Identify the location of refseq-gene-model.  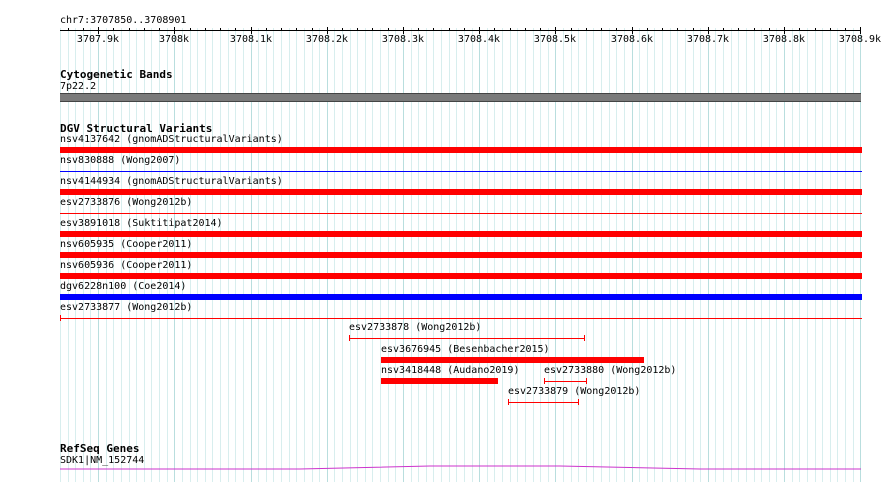
(445, 468).